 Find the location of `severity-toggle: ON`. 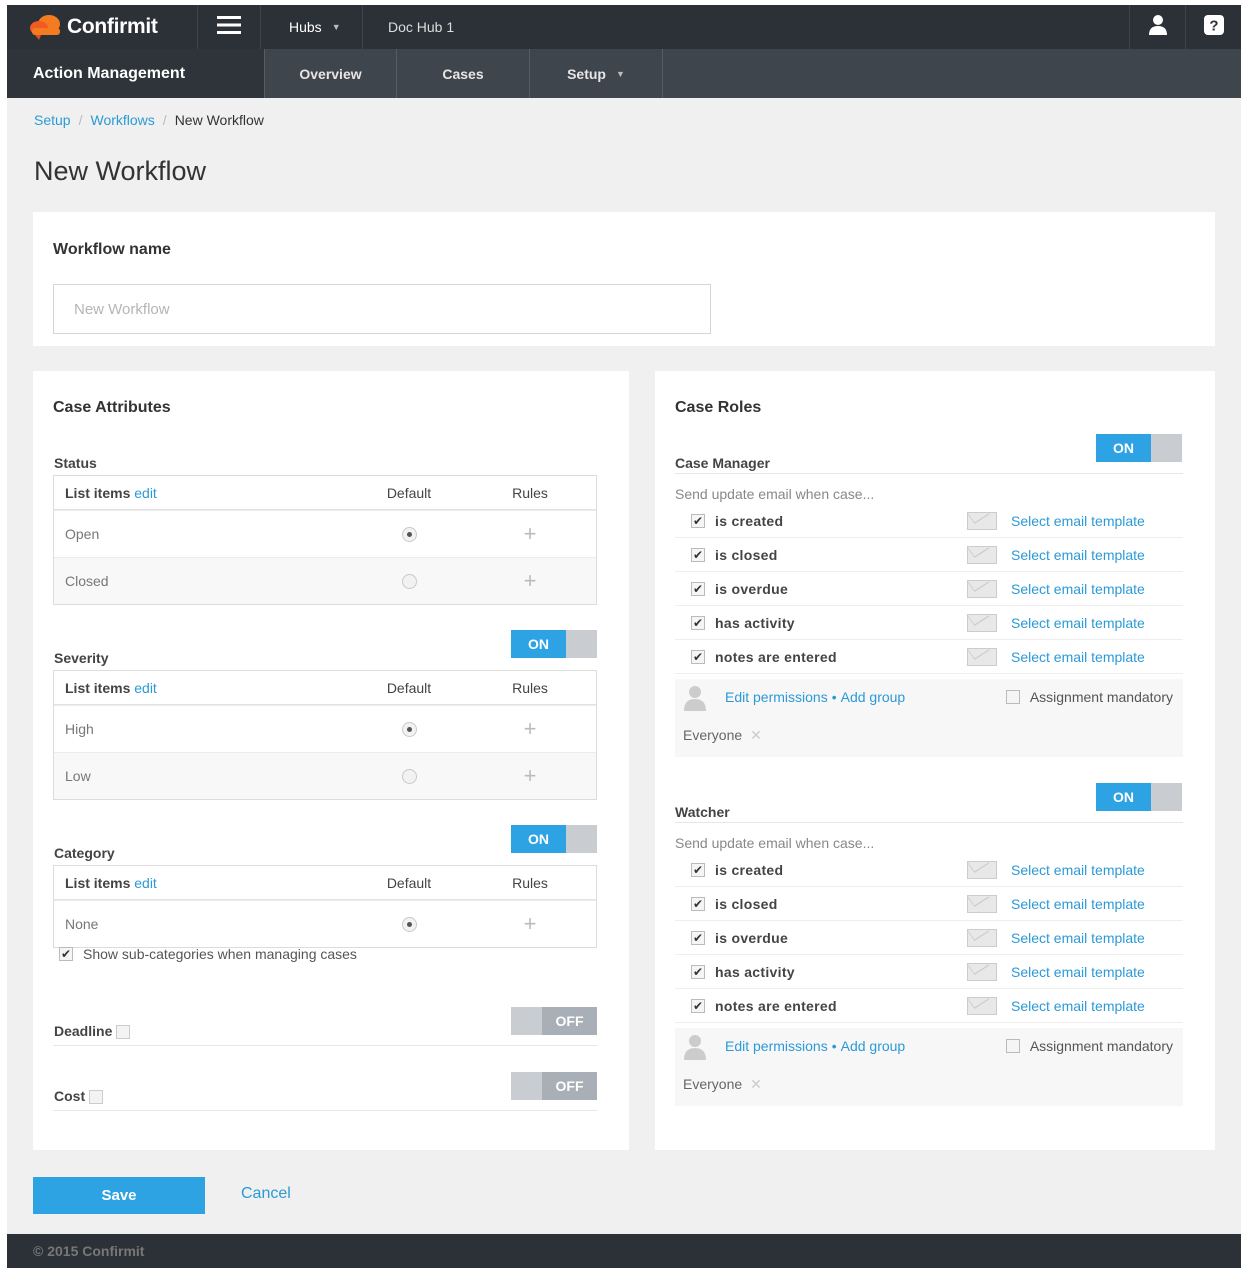

severity-toggle: ON is located at coordinates (554, 644).